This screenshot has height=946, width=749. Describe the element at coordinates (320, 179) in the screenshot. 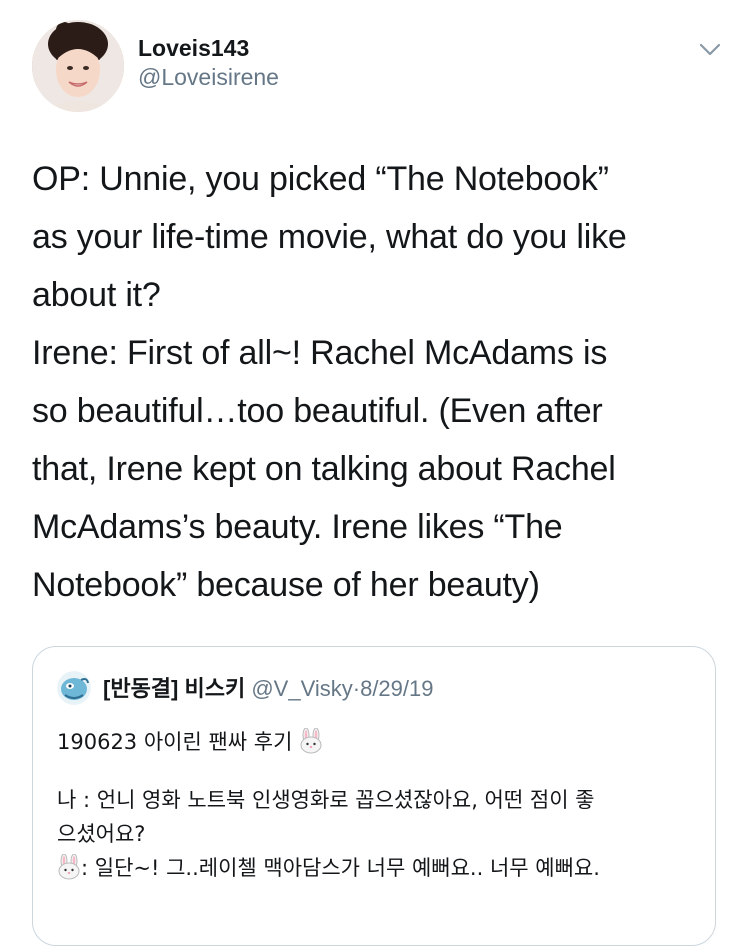

I see `tweet-line: OP: Unnie, you picked “The Notebook”` at that location.